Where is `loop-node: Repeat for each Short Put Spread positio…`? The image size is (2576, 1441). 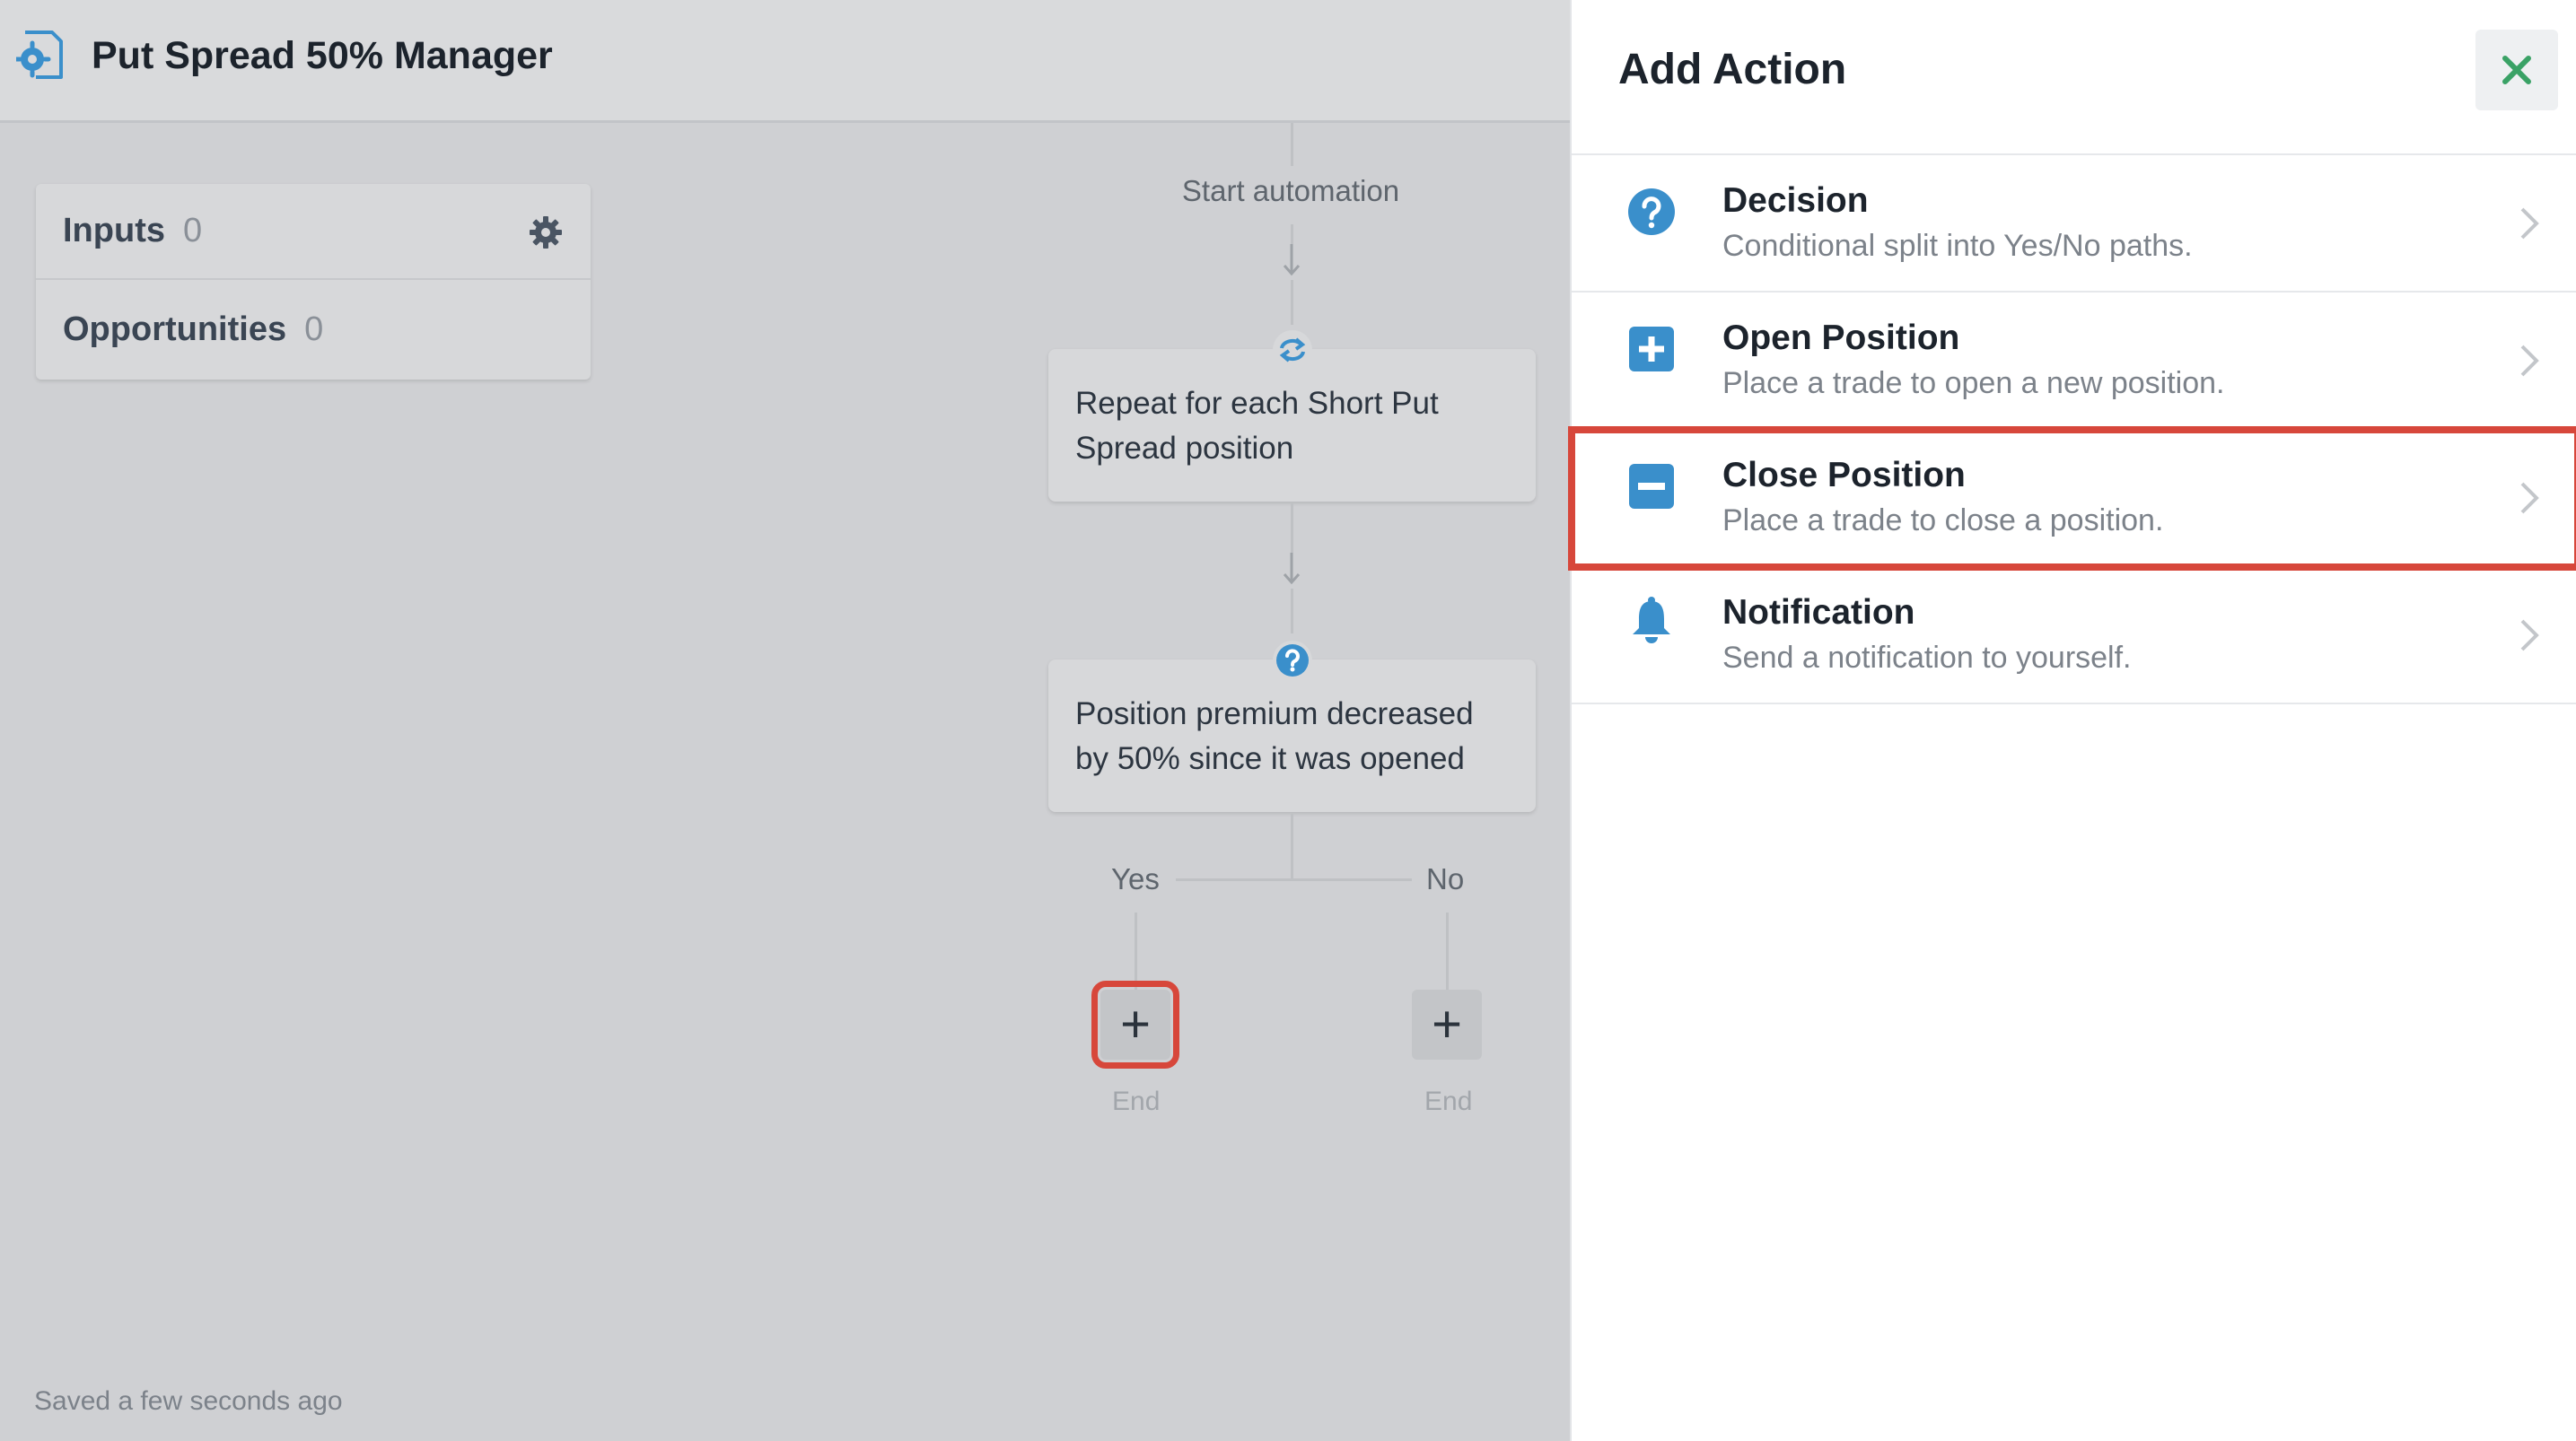 loop-node: Repeat for each Short Put Spread positio… is located at coordinates (1292, 426).